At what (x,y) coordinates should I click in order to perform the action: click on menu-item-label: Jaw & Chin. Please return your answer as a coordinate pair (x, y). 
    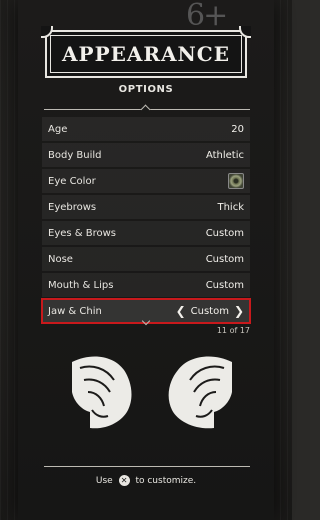
    Looking at the image, I should click on (75, 311).